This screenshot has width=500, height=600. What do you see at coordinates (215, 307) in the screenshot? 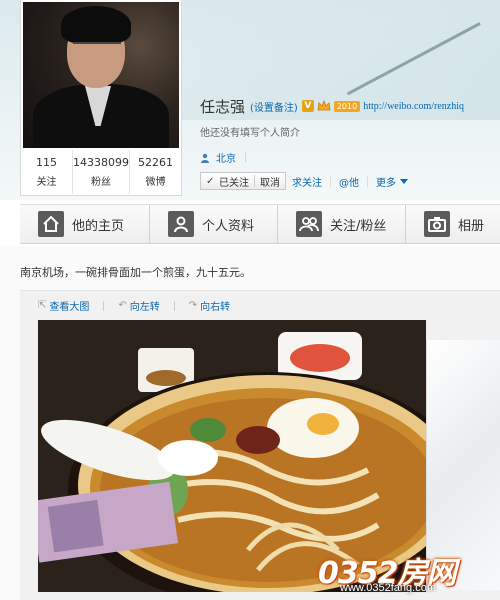
I see `rotate-right-label: 向右转` at bounding box center [215, 307].